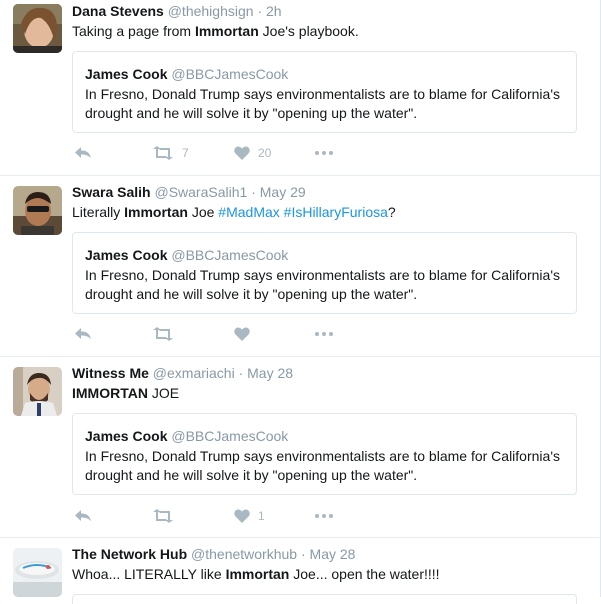 The width and height of the screenshot is (601, 604). I want to click on like-button: 1, so click(249, 516).